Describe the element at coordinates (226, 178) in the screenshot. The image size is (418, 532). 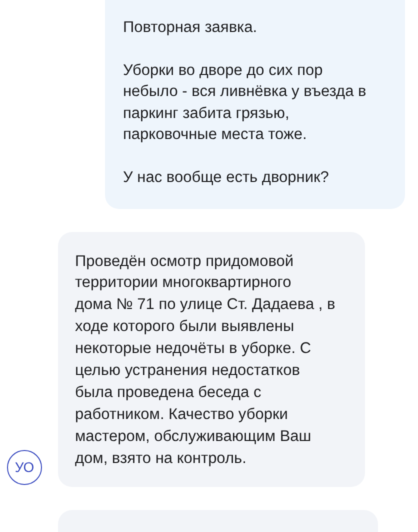
I see `message-text: У нас вообще есть дворник?` at that location.